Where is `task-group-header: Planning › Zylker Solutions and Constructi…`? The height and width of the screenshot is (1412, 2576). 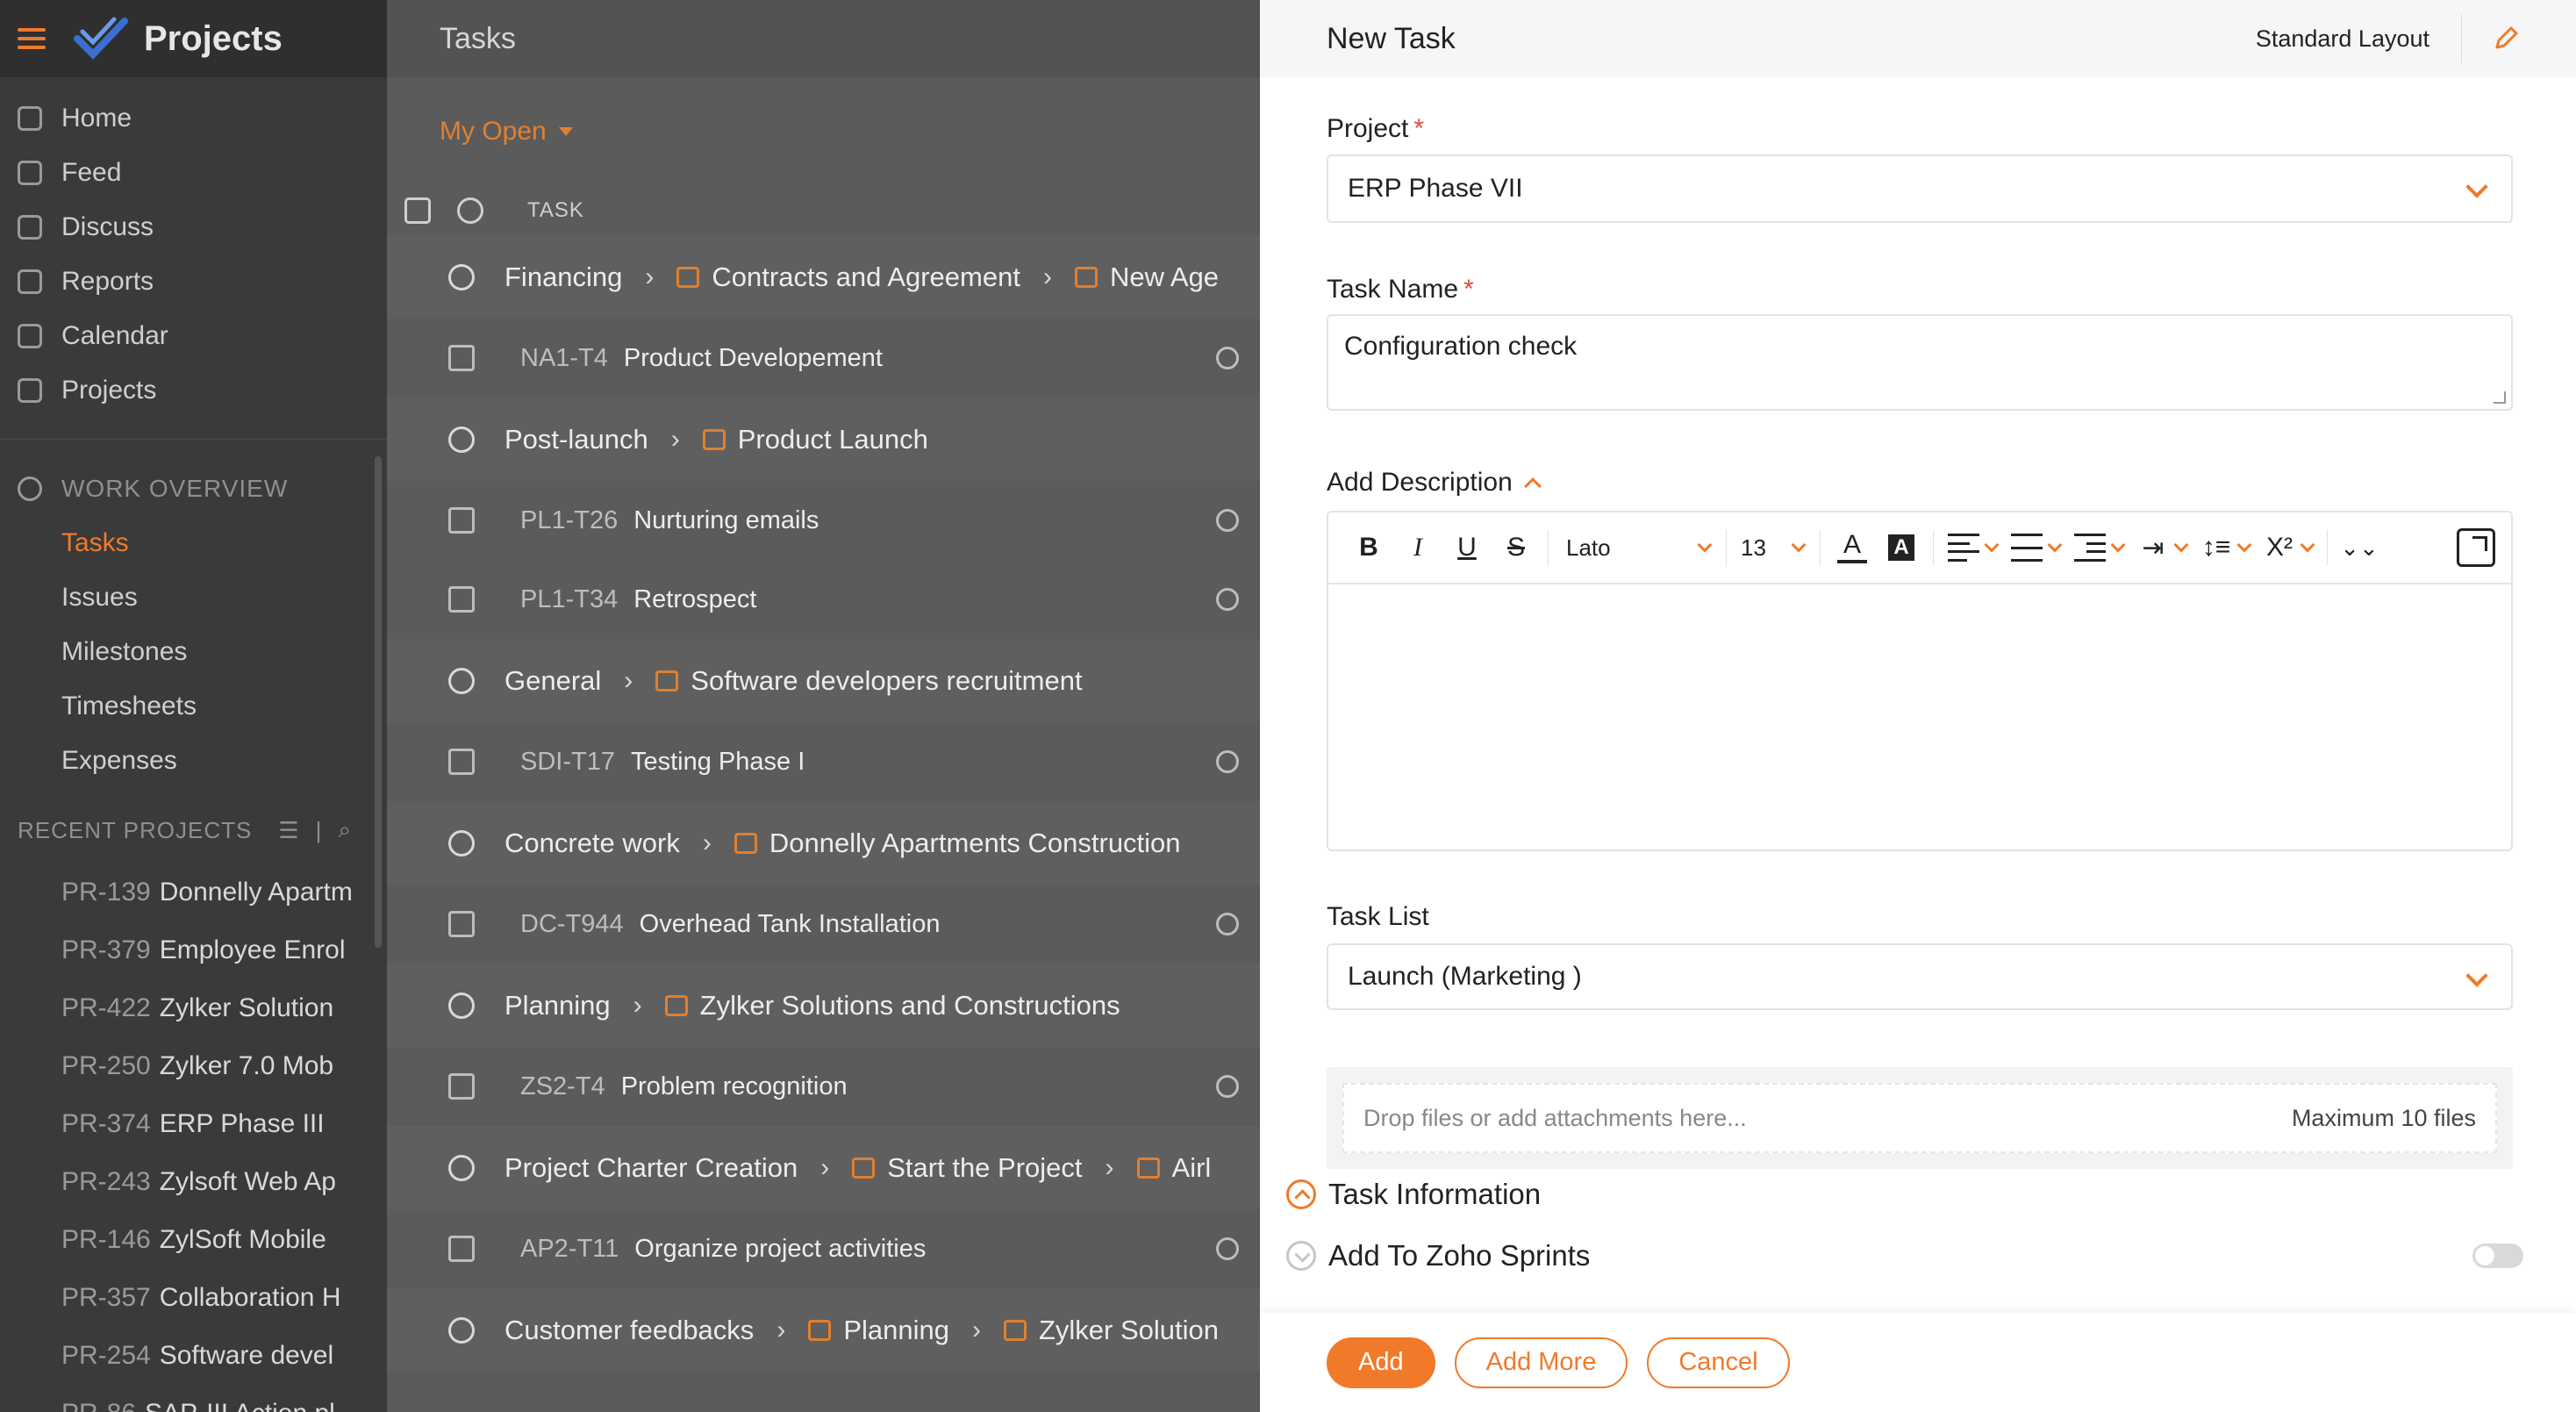 task-group-header: Planning › Zylker Solutions and Constructi… is located at coordinates (823, 1005).